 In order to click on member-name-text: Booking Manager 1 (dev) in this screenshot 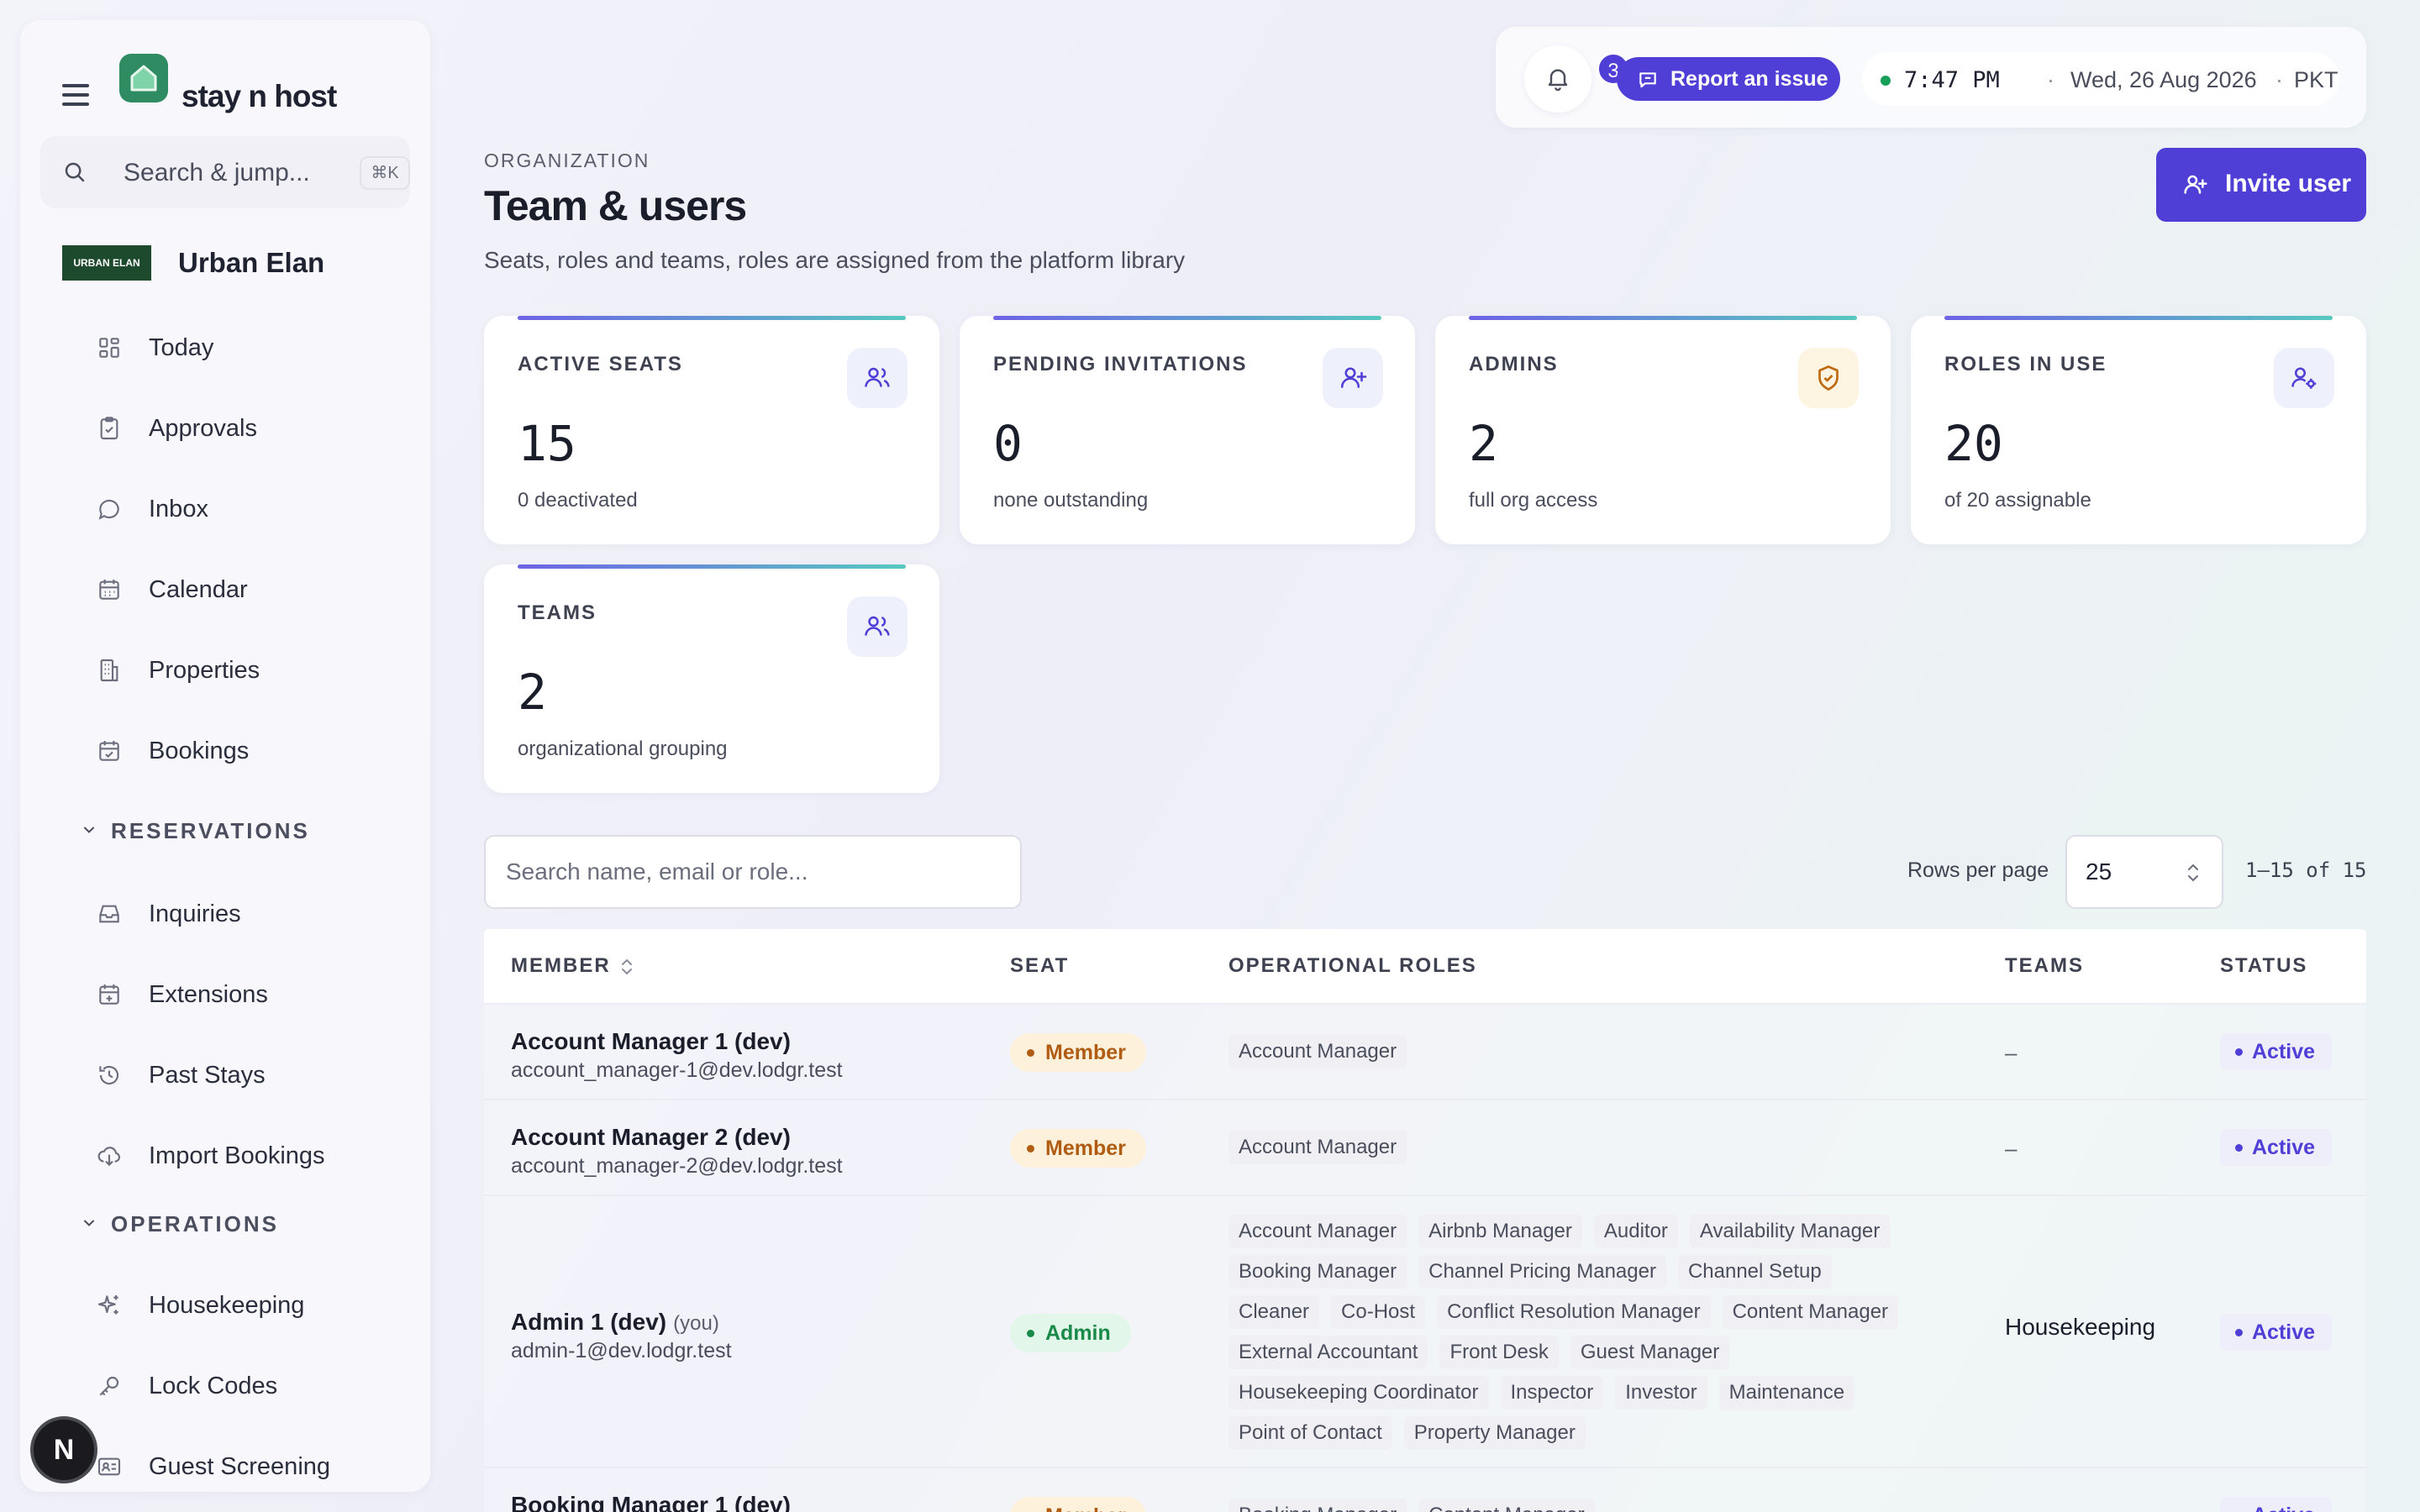, I will do `click(651, 1502)`.